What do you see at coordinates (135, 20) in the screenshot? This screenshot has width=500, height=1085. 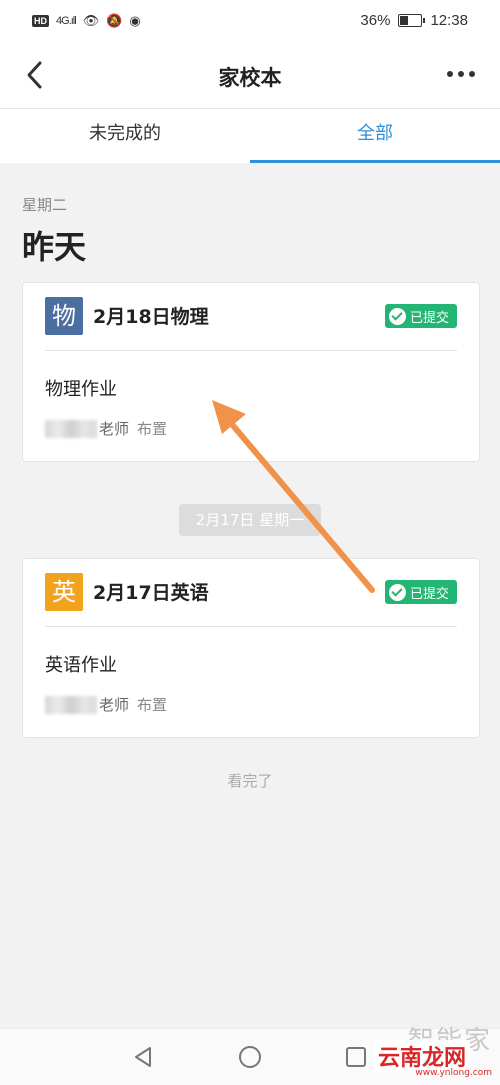 I see `app-notification-icon: ◉` at bounding box center [135, 20].